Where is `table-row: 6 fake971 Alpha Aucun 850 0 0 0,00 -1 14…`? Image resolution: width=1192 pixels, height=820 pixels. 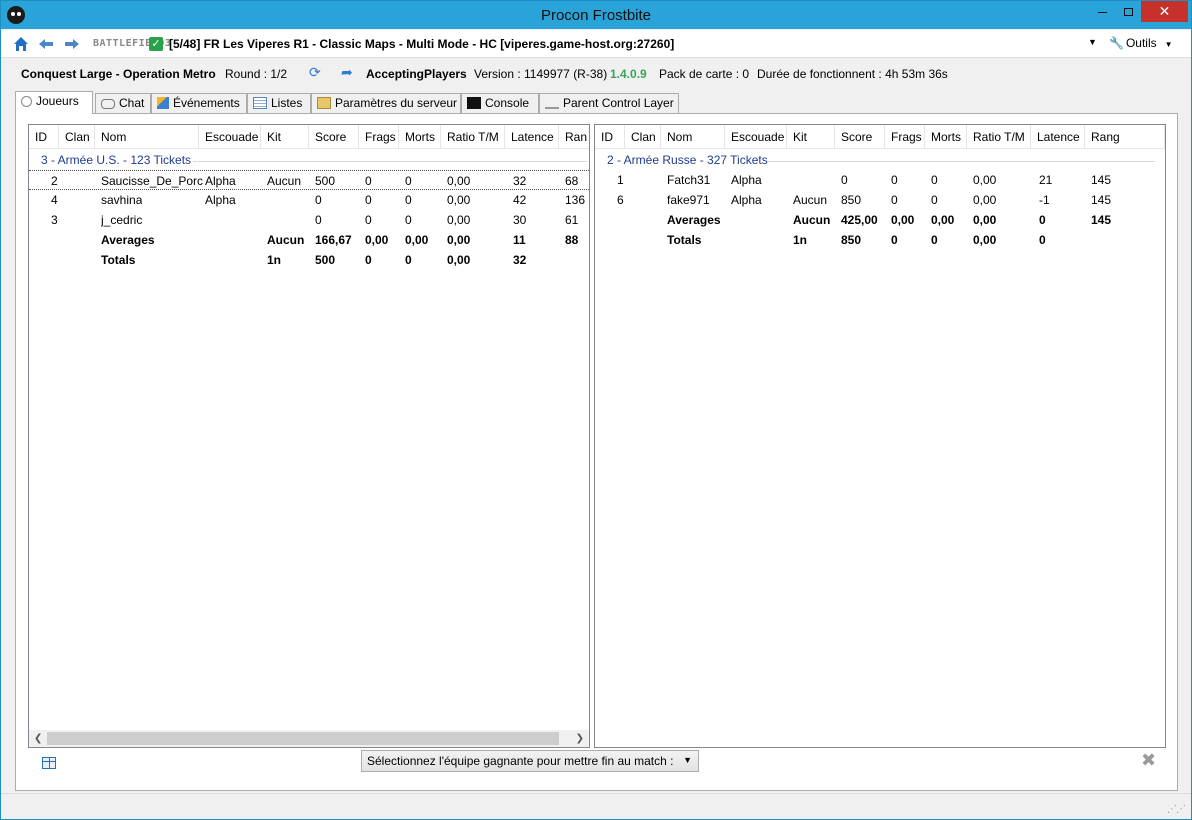 table-row: 6 fake971 Alpha Aucun 850 0 0 0,00 -1 14… is located at coordinates (880, 200).